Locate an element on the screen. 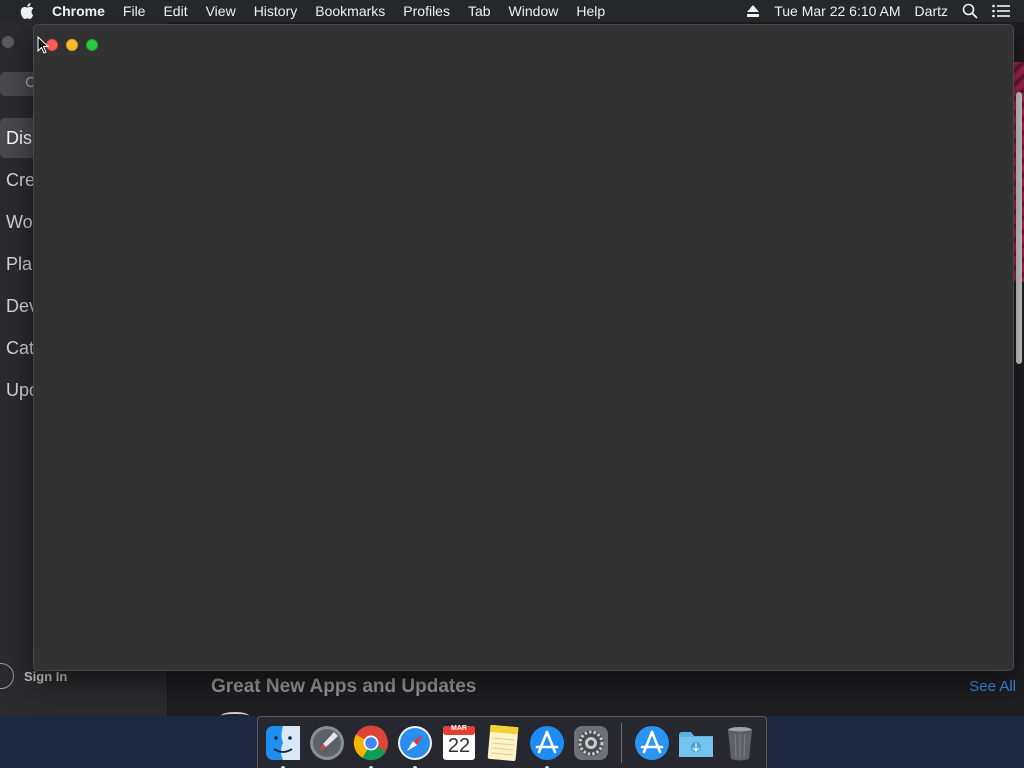 This screenshot has height=768, width=1024. launchpad-icon is located at coordinates (327, 742).